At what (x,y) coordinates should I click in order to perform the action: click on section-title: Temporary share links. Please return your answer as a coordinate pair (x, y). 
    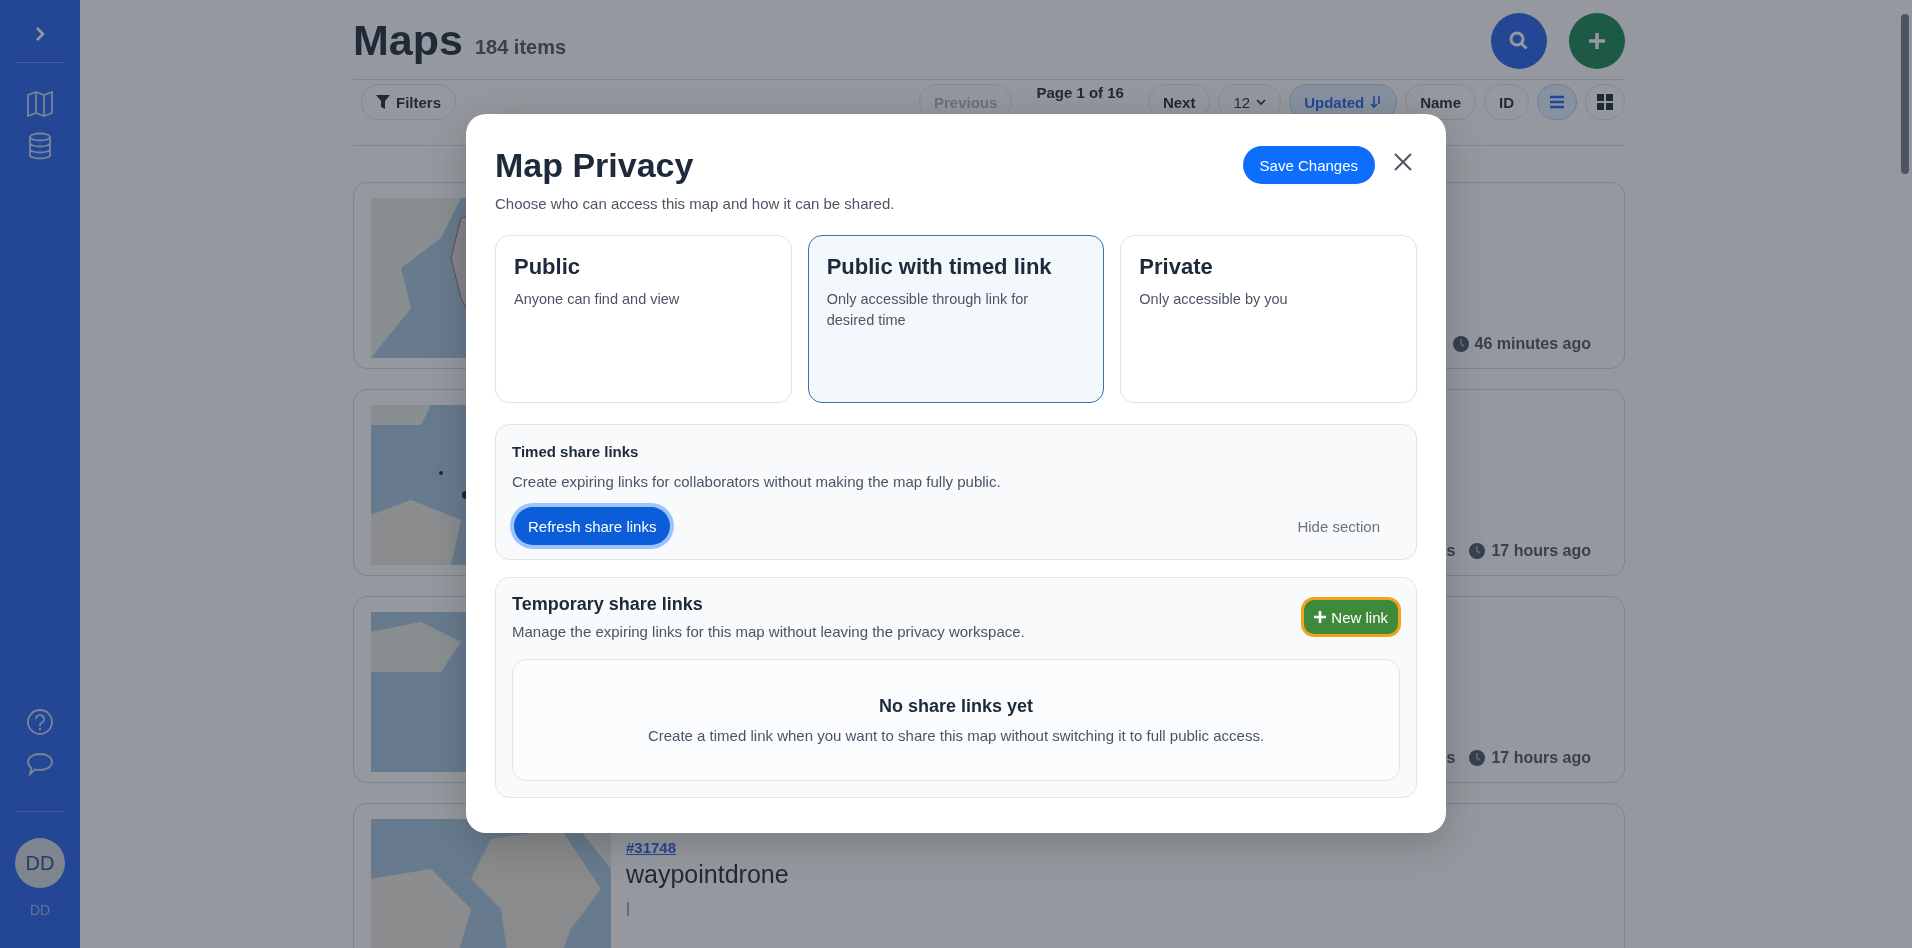
    Looking at the image, I should click on (608, 604).